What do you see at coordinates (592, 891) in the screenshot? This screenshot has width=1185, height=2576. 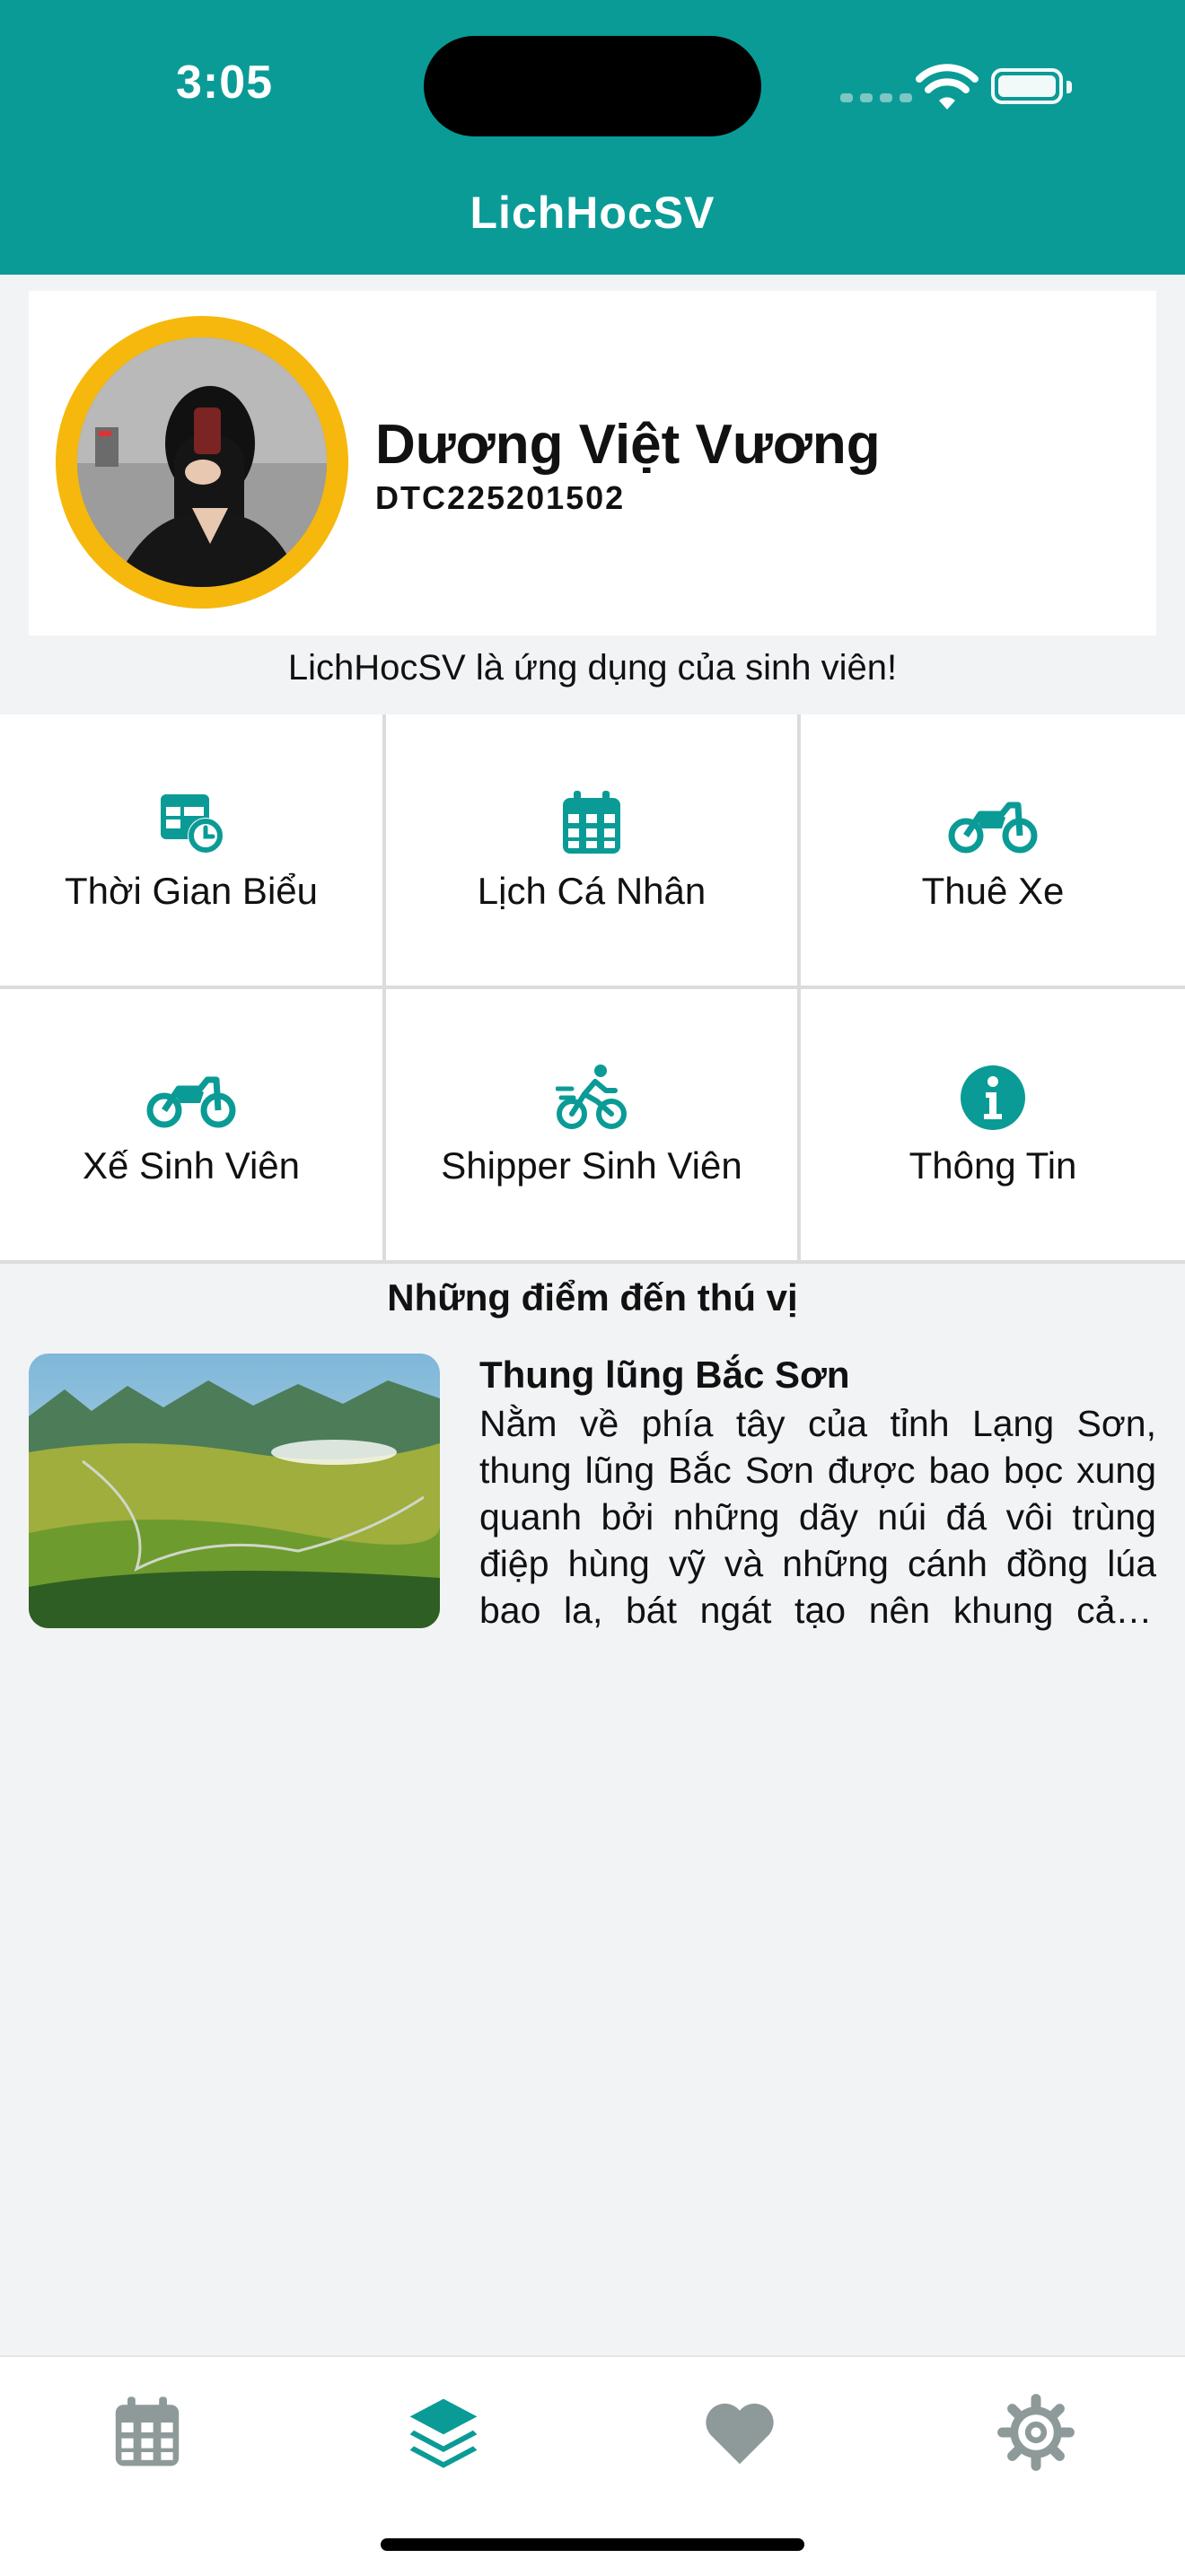 I see `menu-item-label: Lịch Cá Nhân` at bounding box center [592, 891].